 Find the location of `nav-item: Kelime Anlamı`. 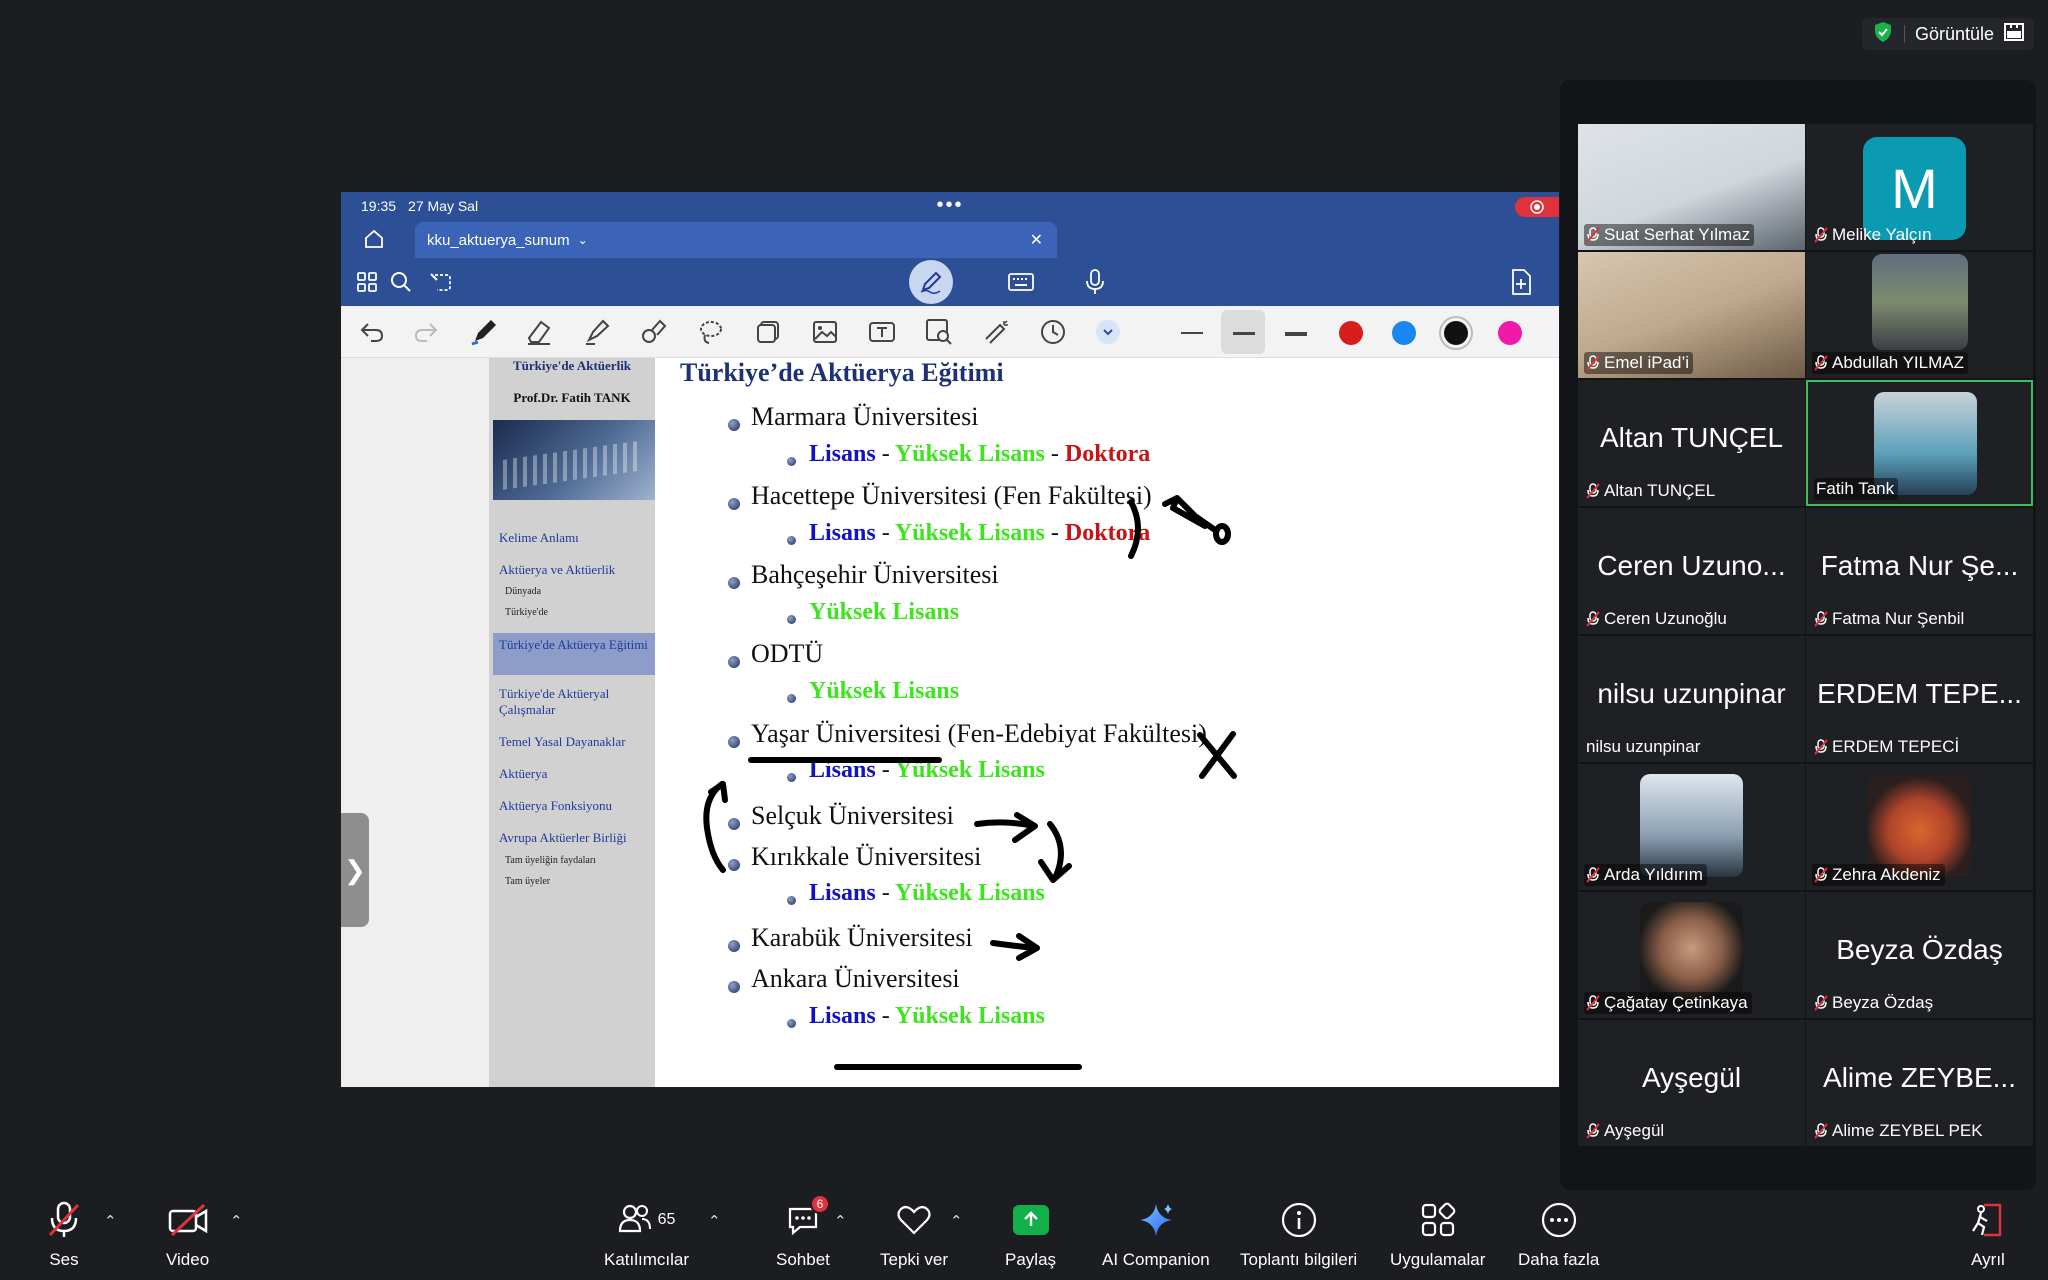

nav-item: Kelime Anlamı is located at coordinates (574, 538).